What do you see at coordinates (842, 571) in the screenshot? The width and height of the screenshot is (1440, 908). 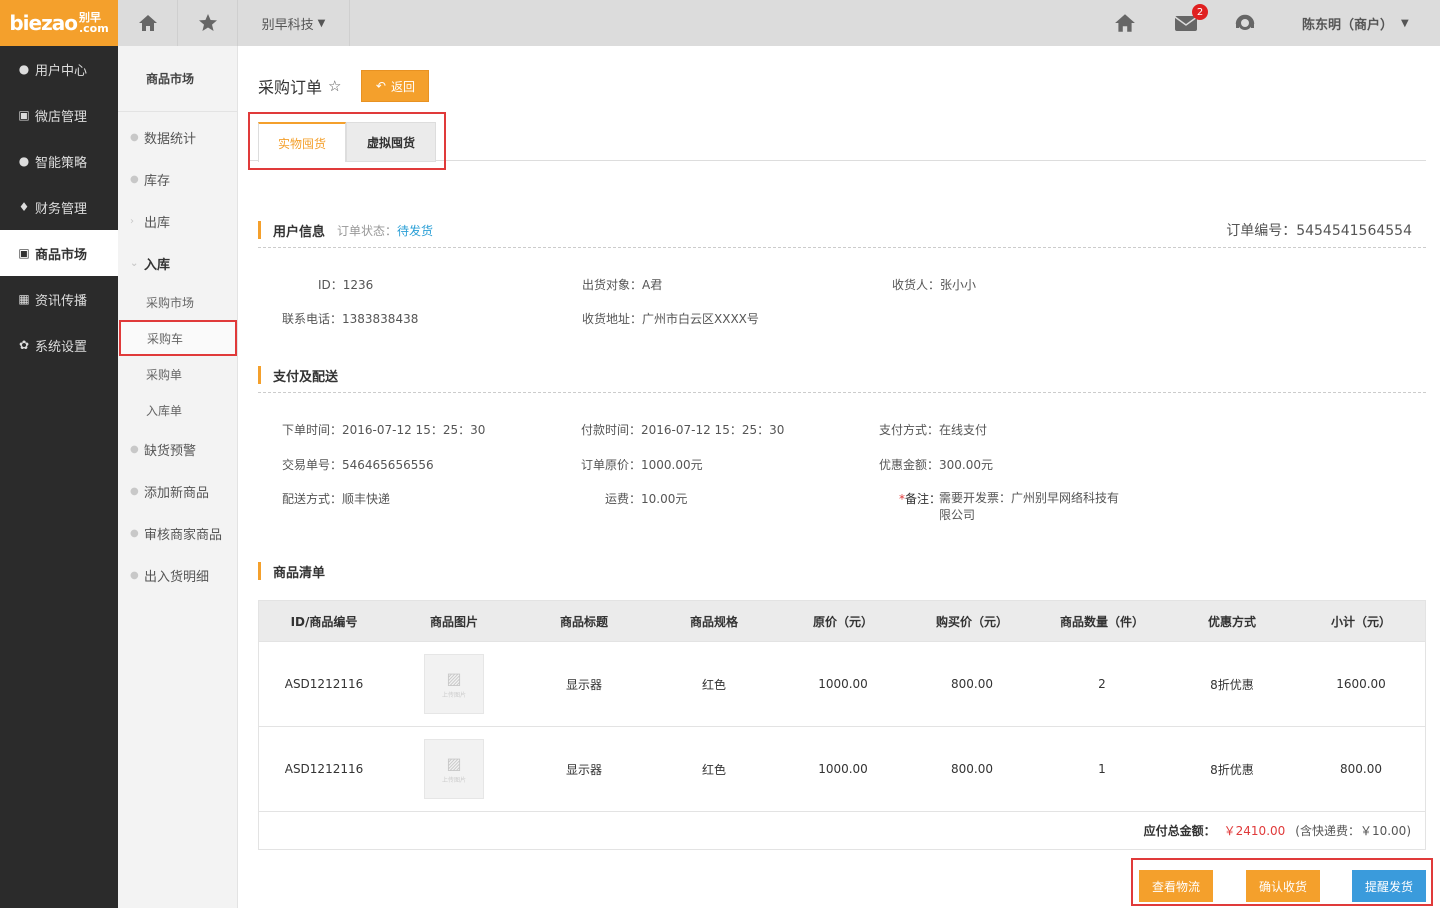 I see `goods-section-header: 商品清单` at bounding box center [842, 571].